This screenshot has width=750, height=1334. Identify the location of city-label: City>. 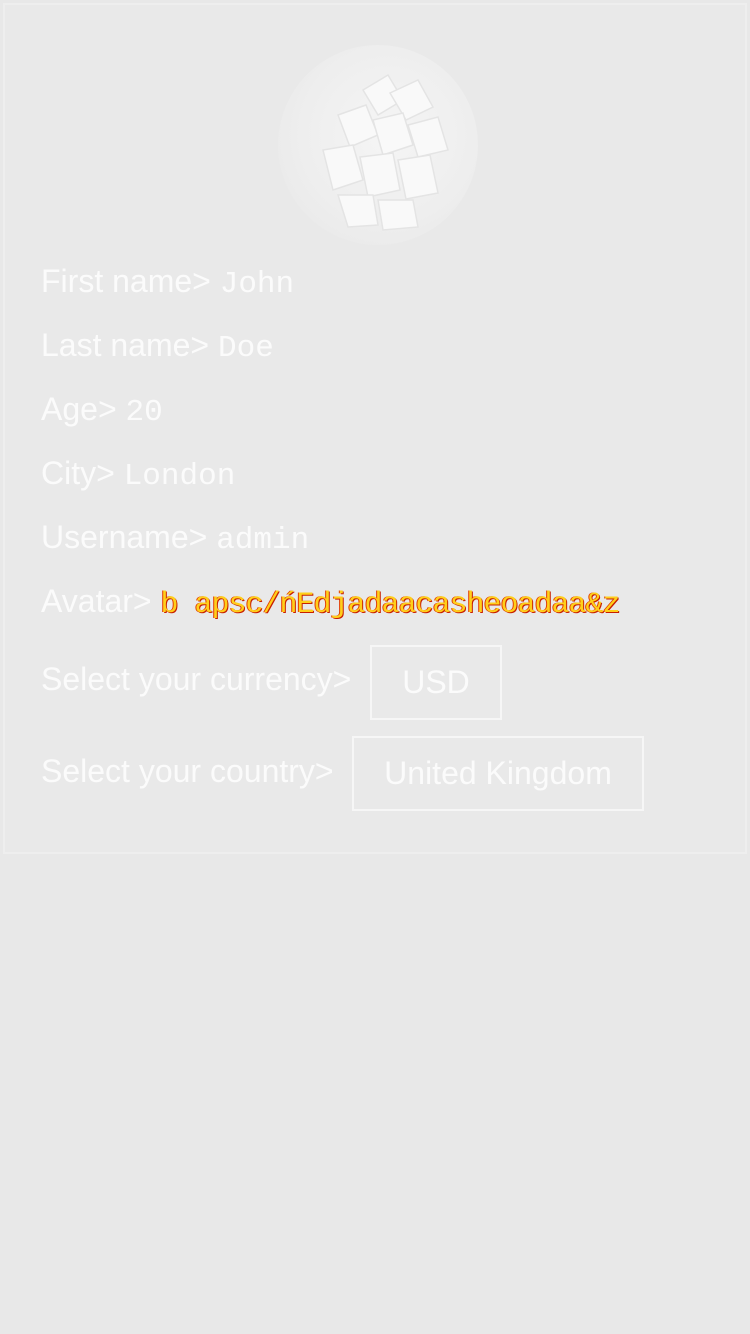
(78, 473).